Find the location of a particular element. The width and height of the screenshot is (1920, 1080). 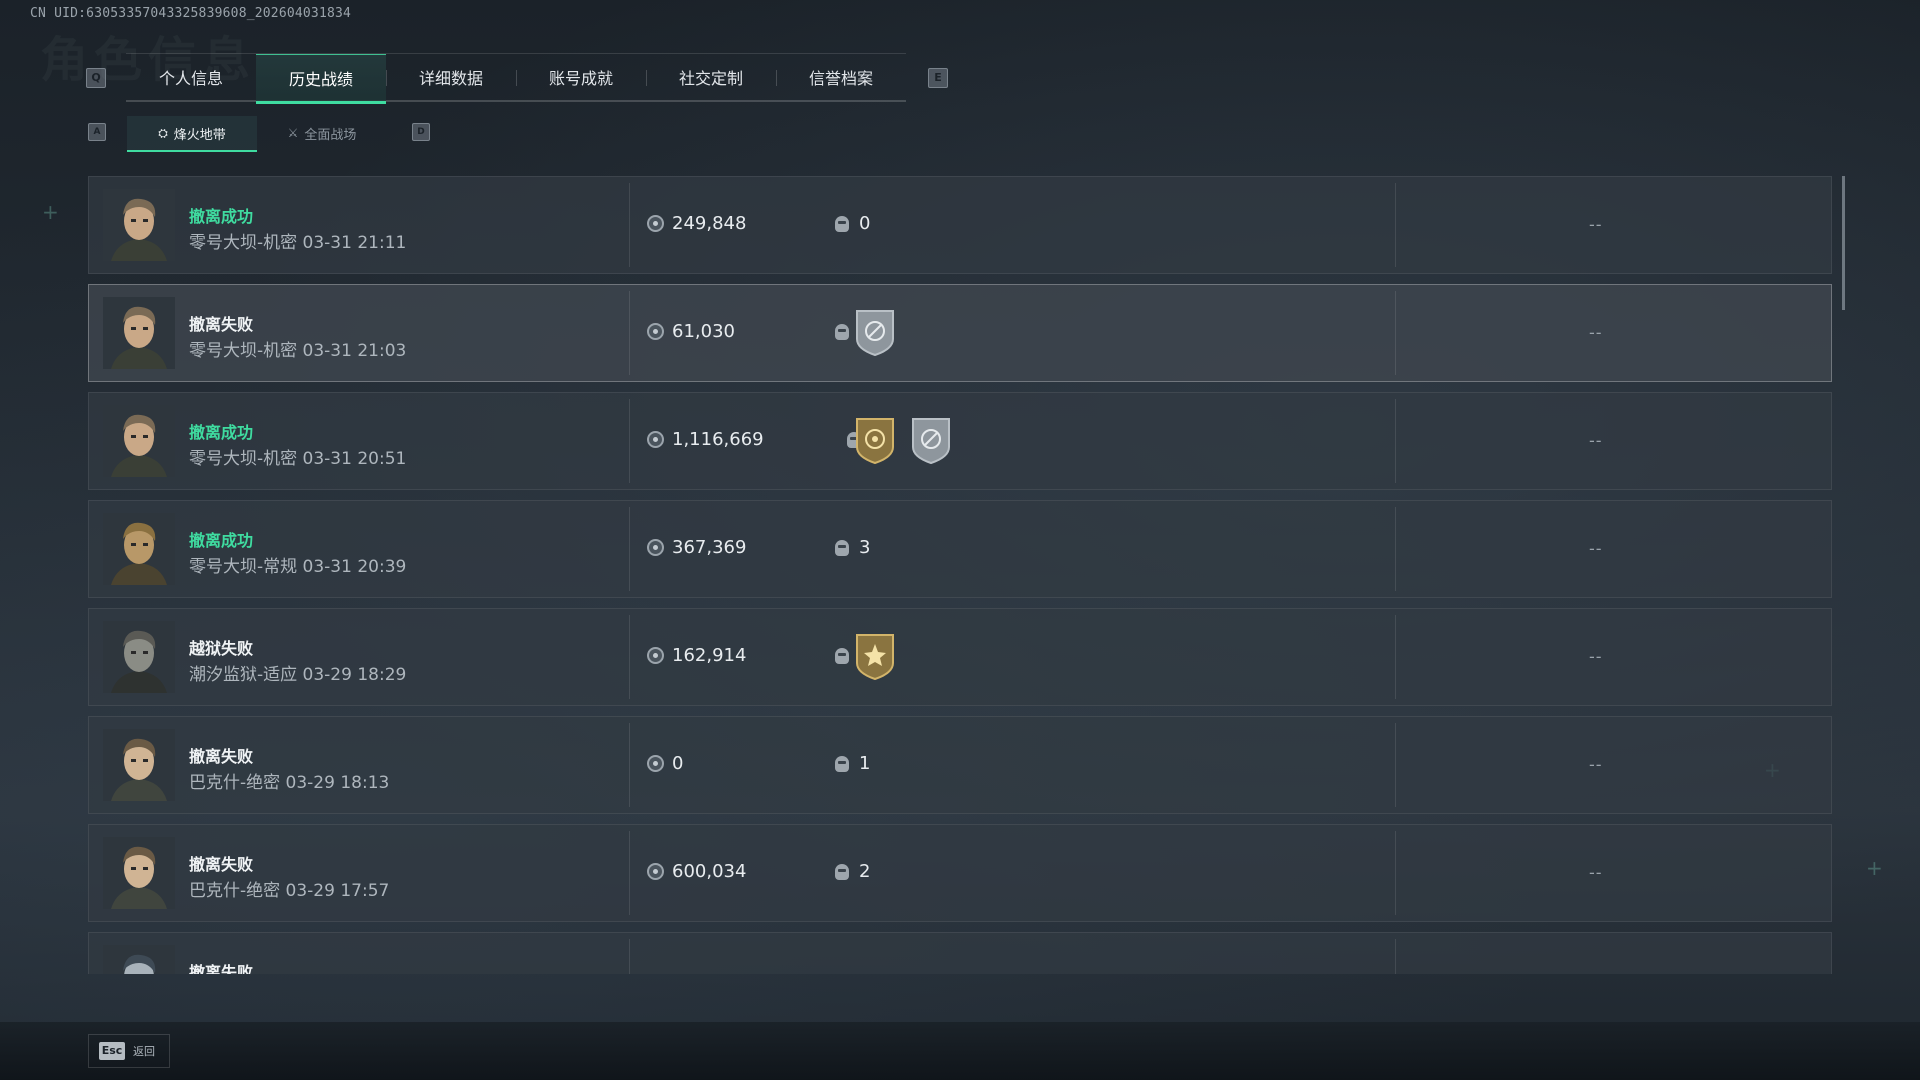

record-row: 撤离成功 零号大坝-常规 03-31 20:39 367,369 3 -- is located at coordinates (960, 549).